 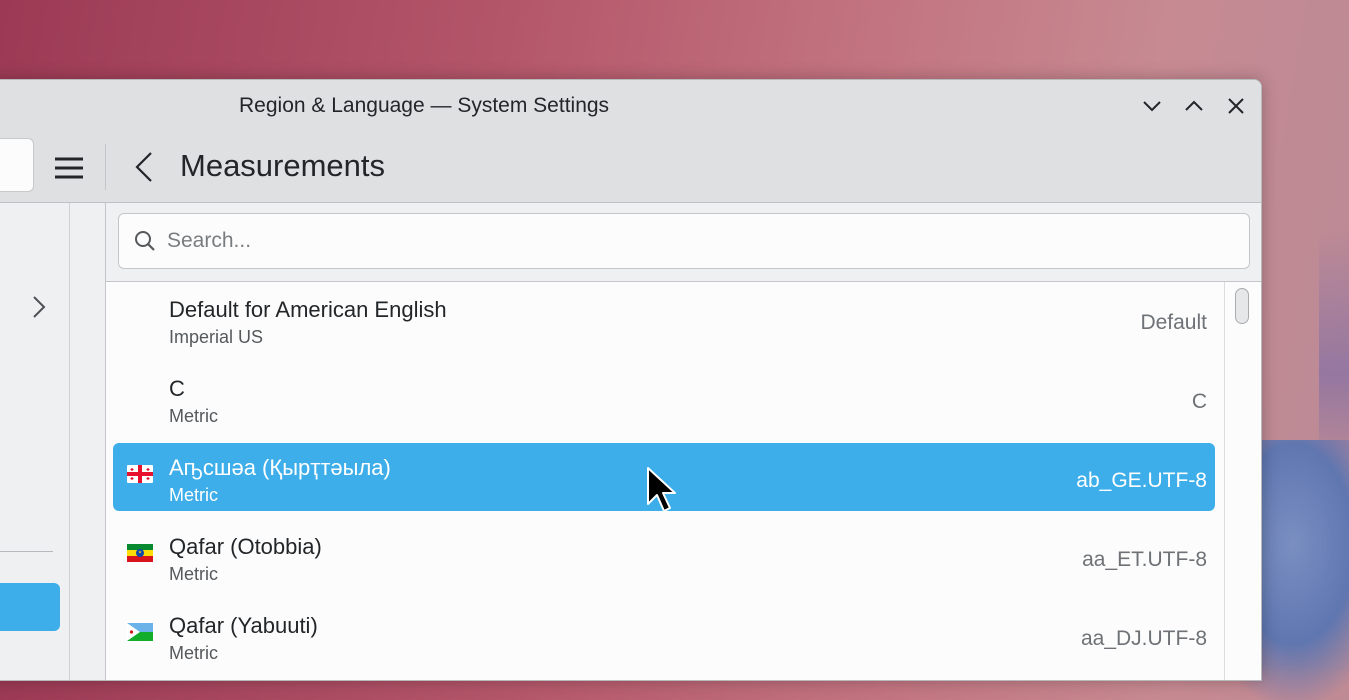 What do you see at coordinates (1144, 559) in the screenshot?
I see `item-code: aa_ET.UTF-8` at bounding box center [1144, 559].